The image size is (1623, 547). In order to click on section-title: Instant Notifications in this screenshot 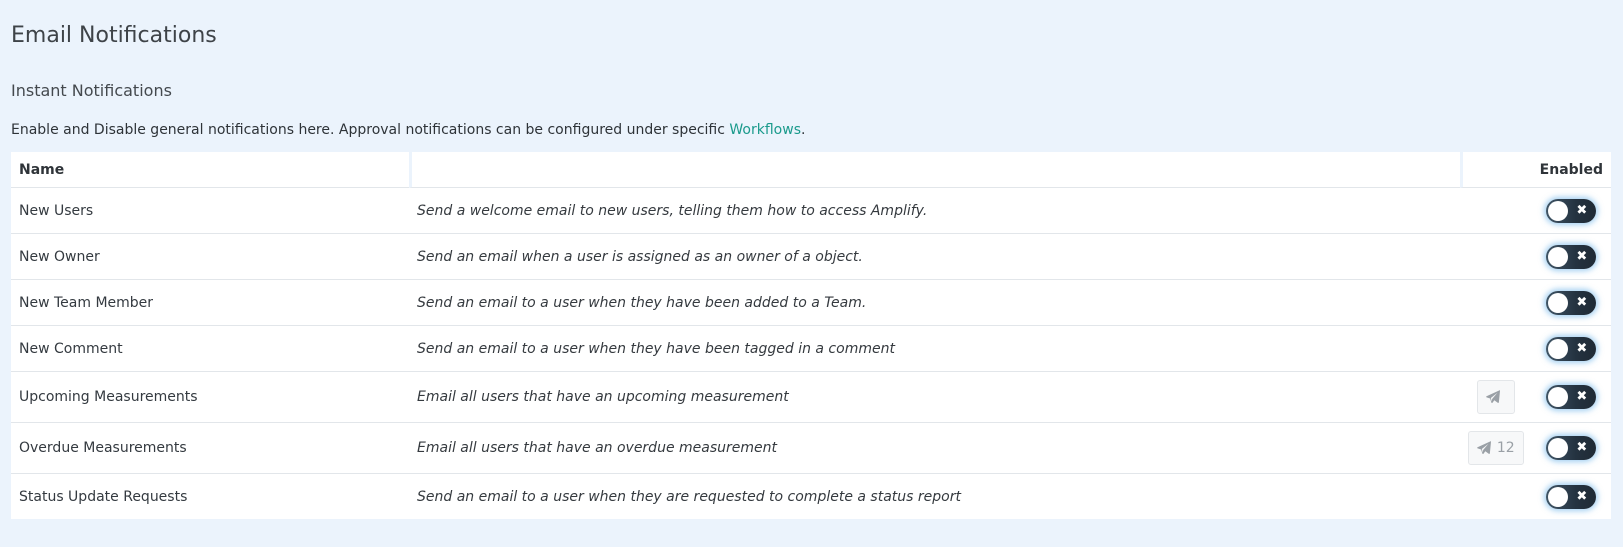, I will do `click(91, 90)`.